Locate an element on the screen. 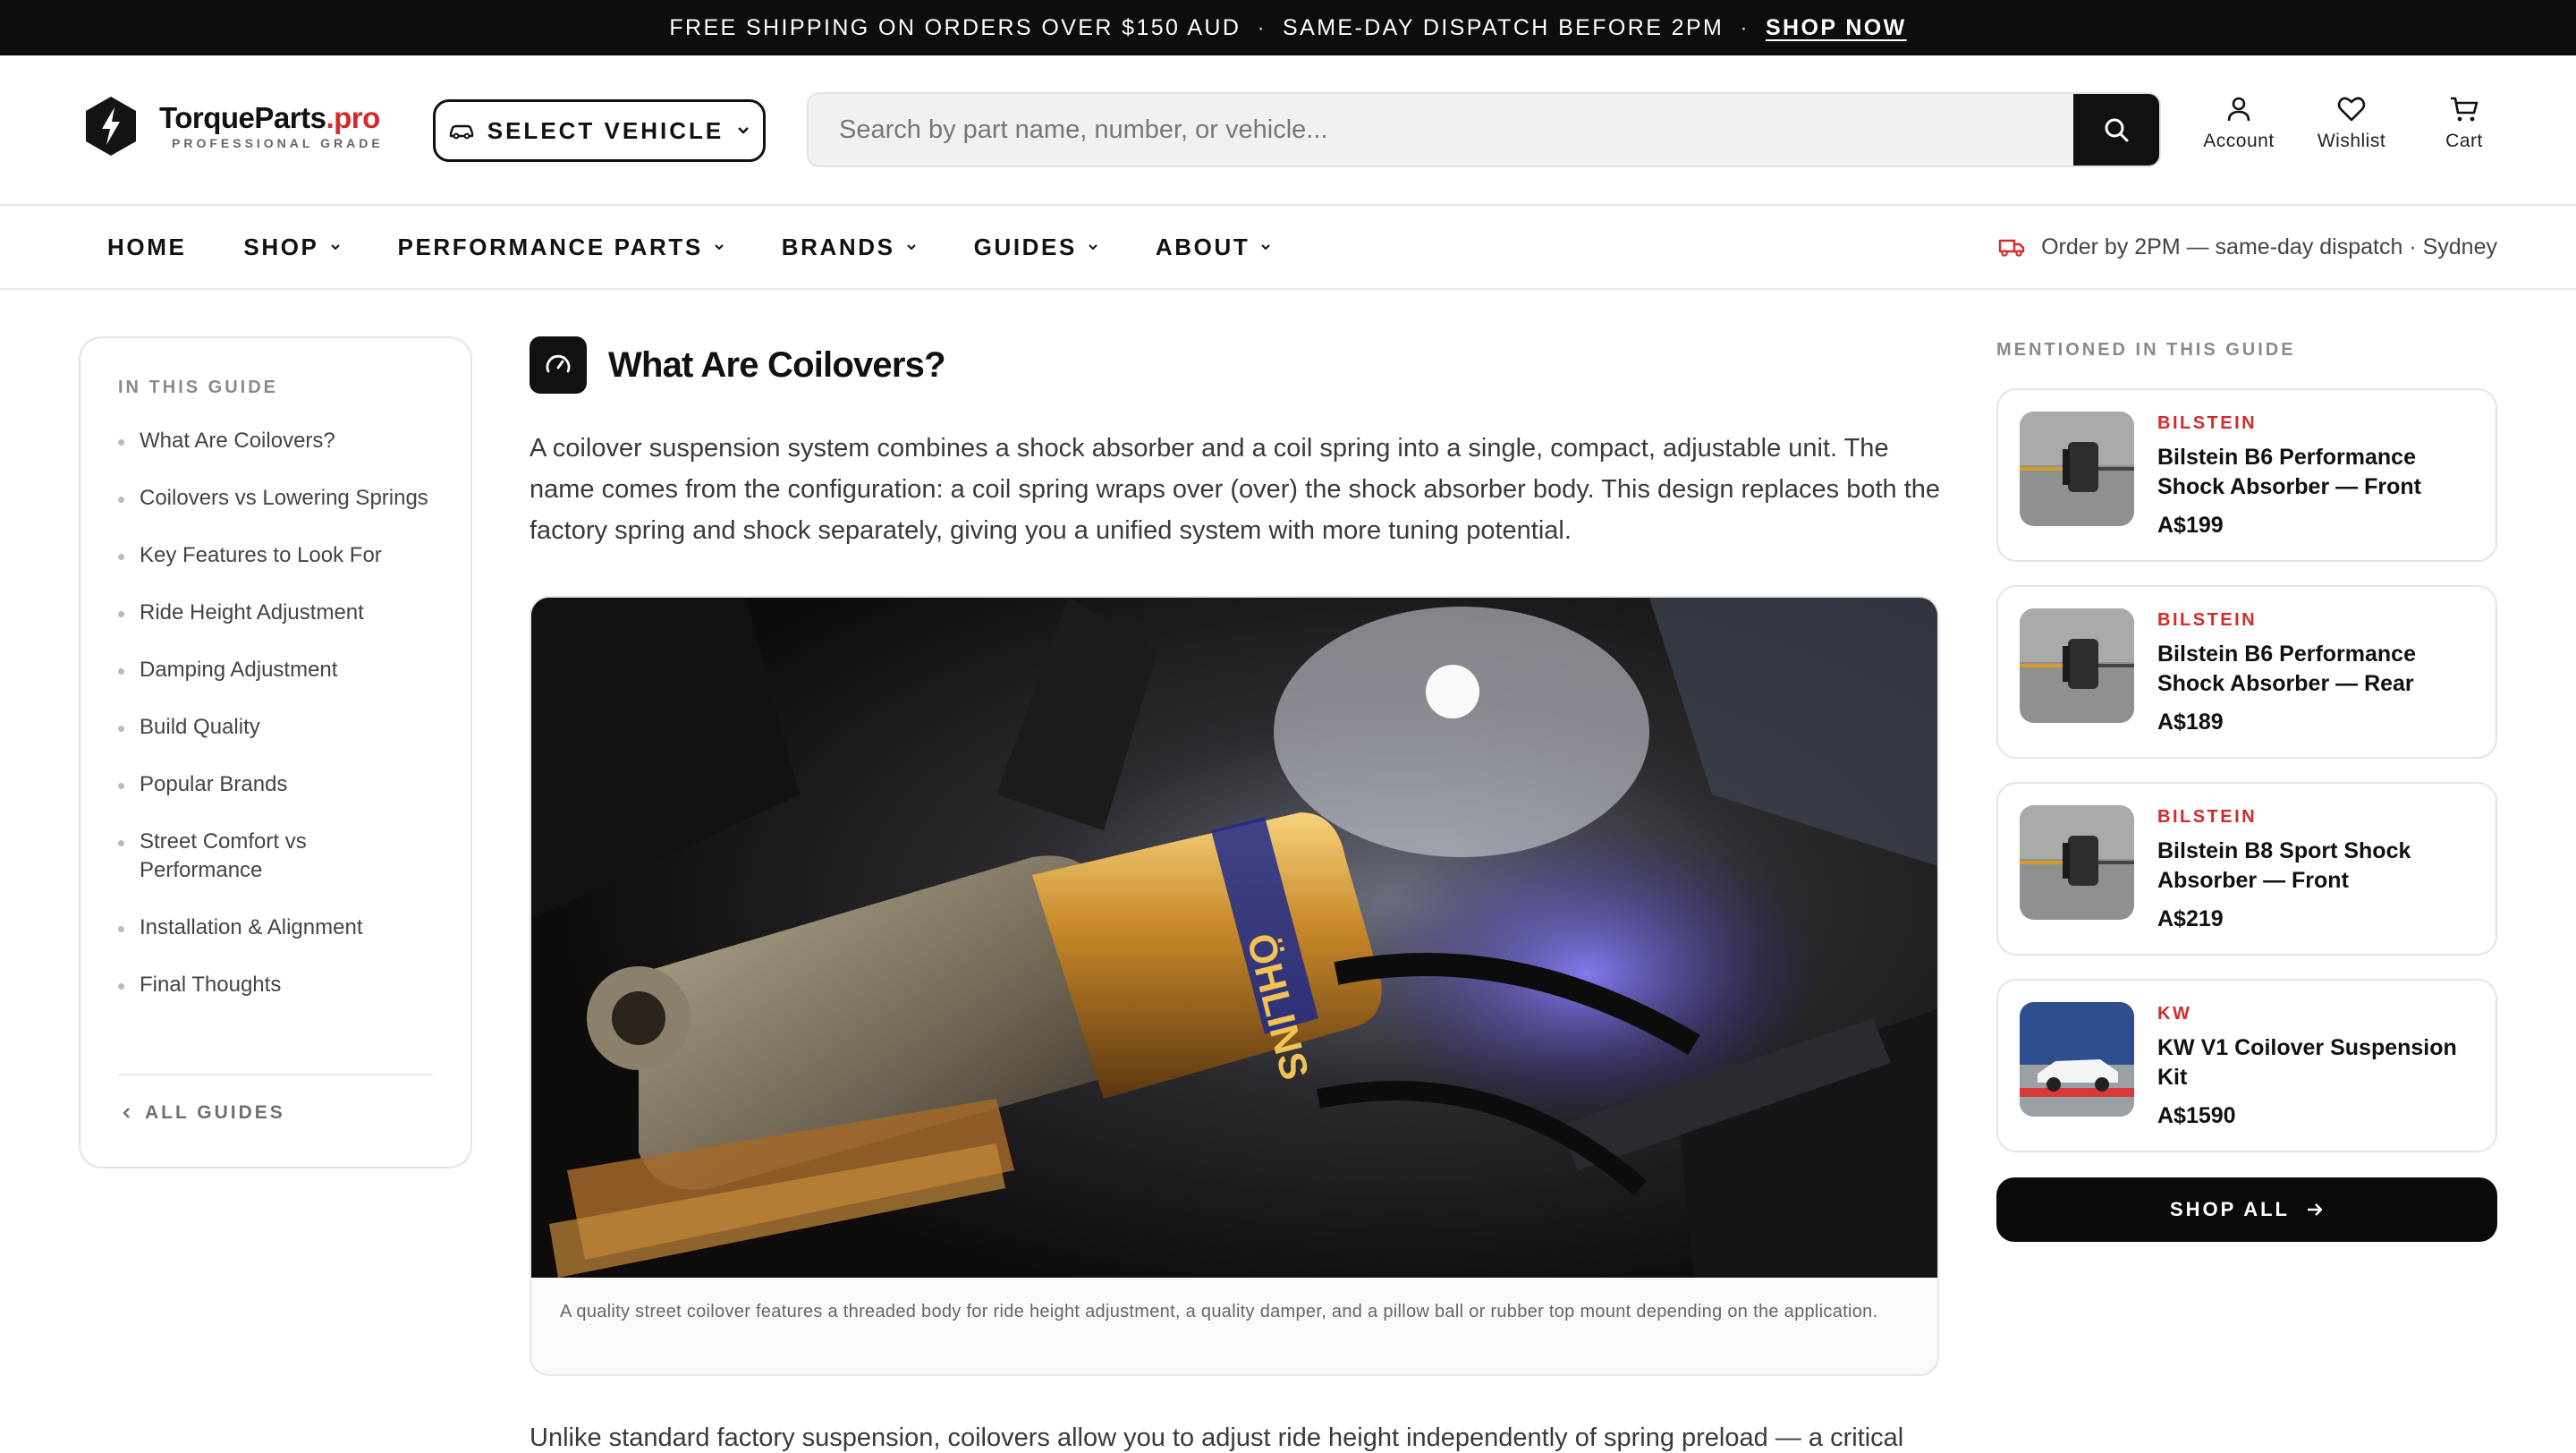  all-guides-link: ALL GUIDES is located at coordinates (203, 1113).